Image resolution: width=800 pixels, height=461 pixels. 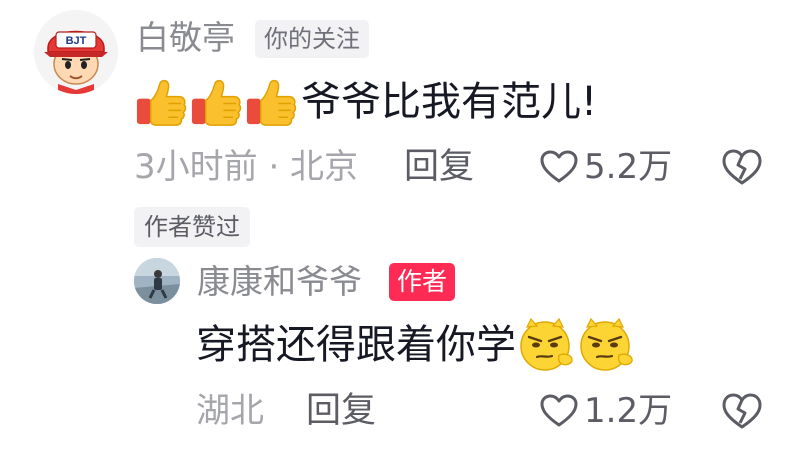 What do you see at coordinates (628, 167) in the screenshot?
I see `like-count: 5.2万` at bounding box center [628, 167].